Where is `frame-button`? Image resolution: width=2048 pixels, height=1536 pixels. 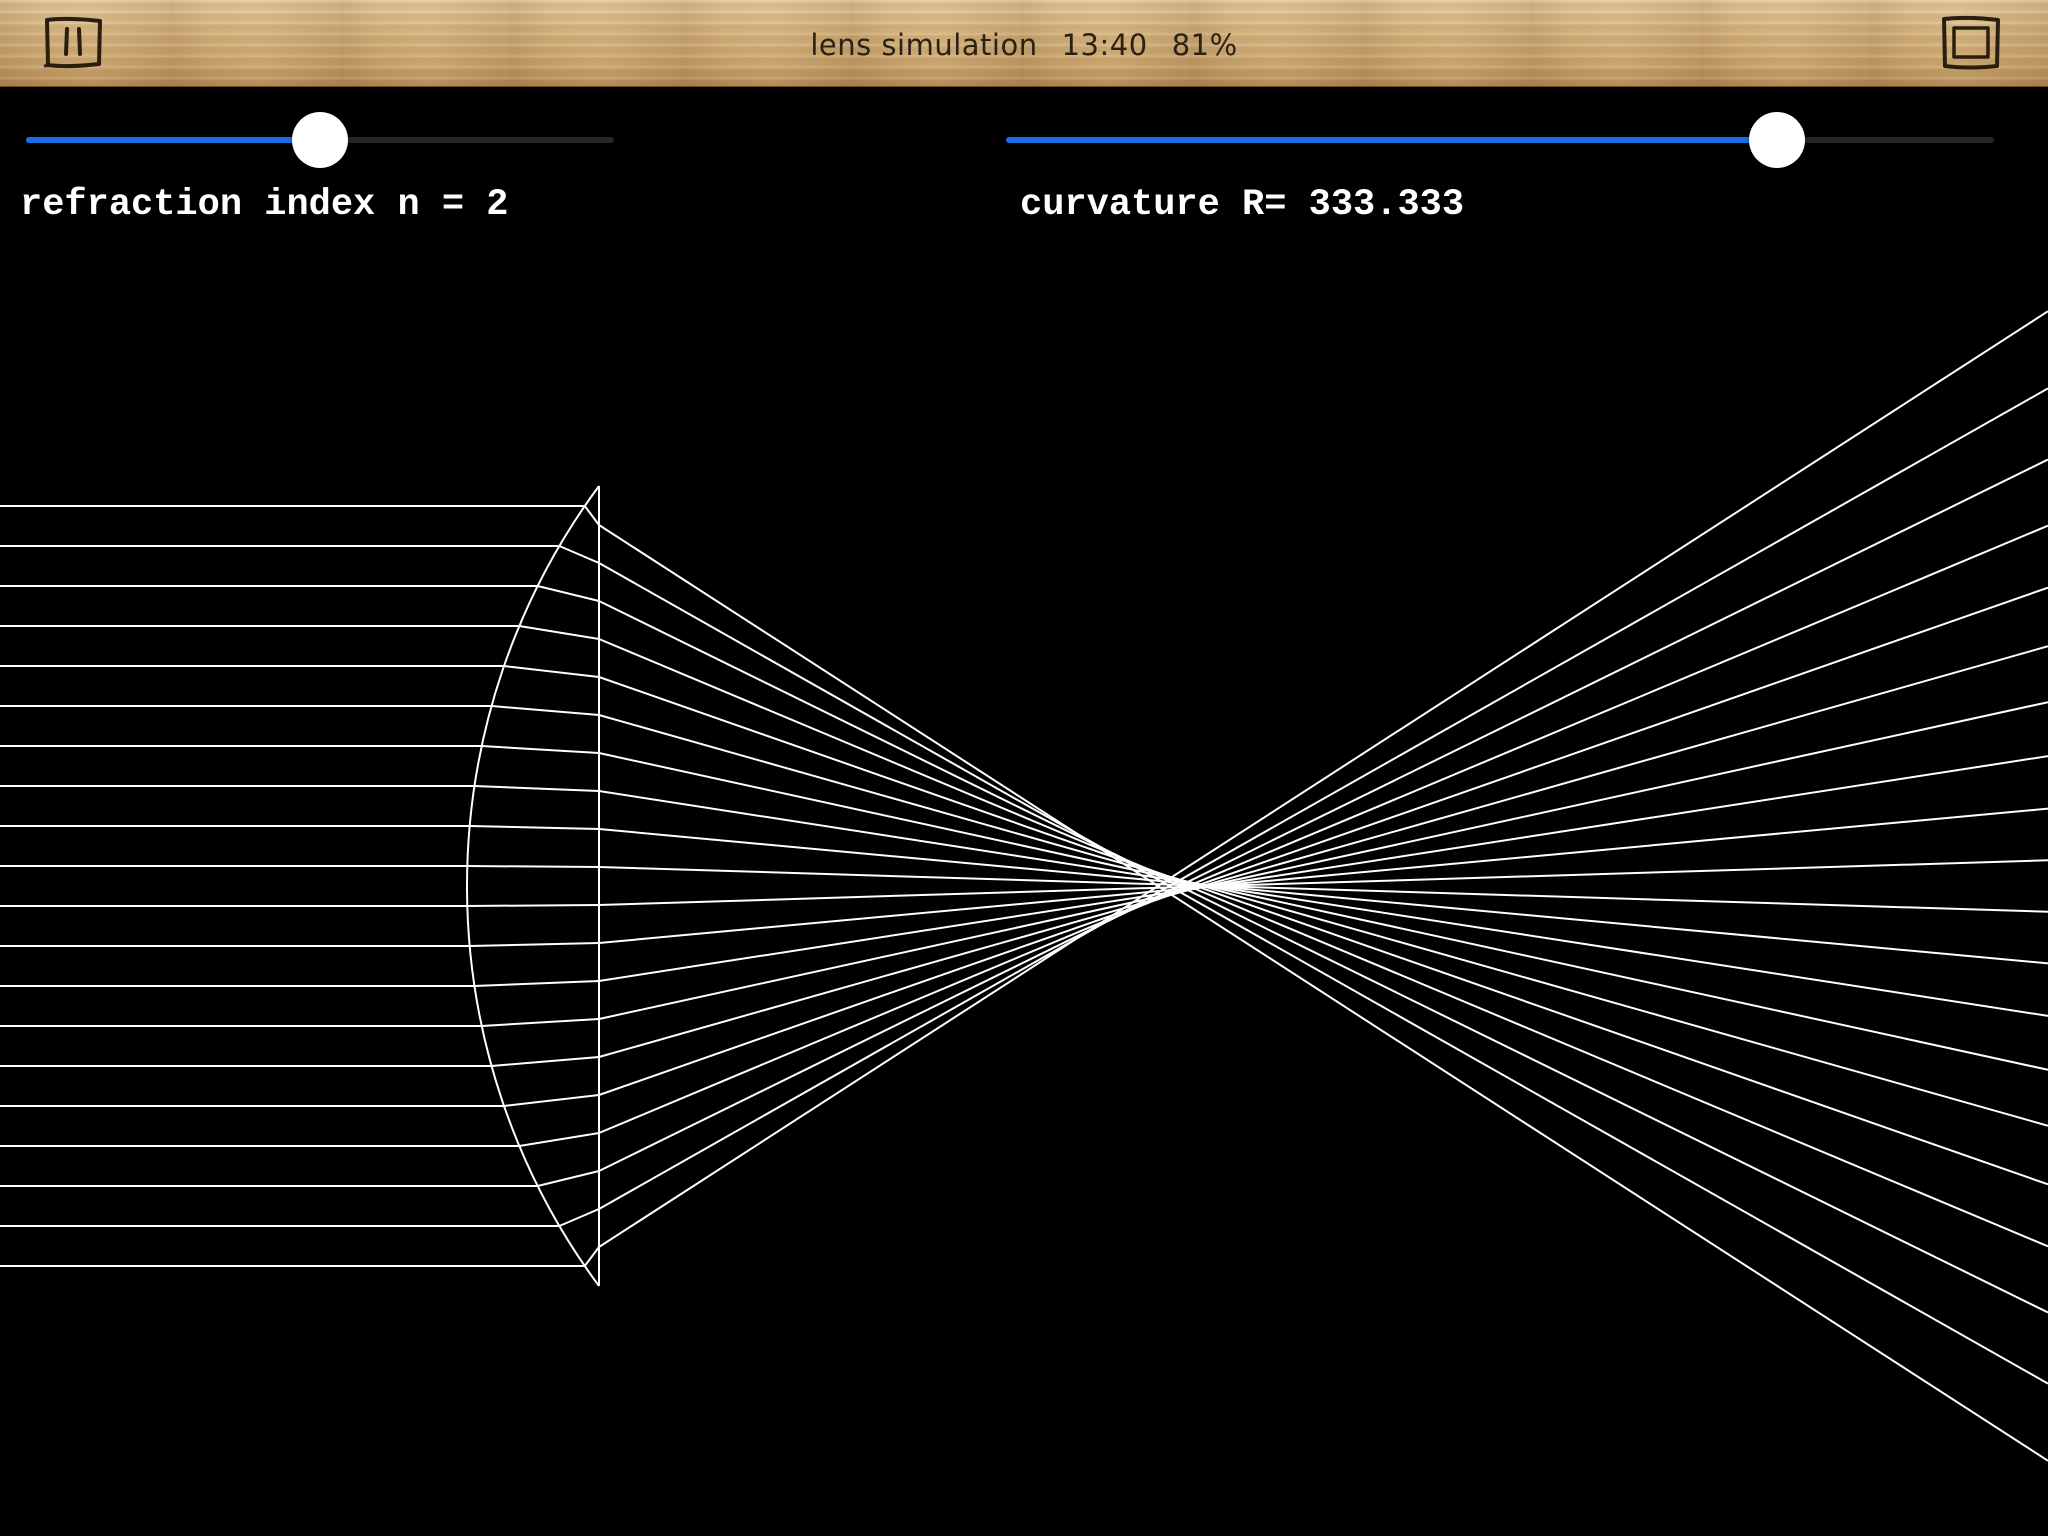 frame-button is located at coordinates (1971, 43).